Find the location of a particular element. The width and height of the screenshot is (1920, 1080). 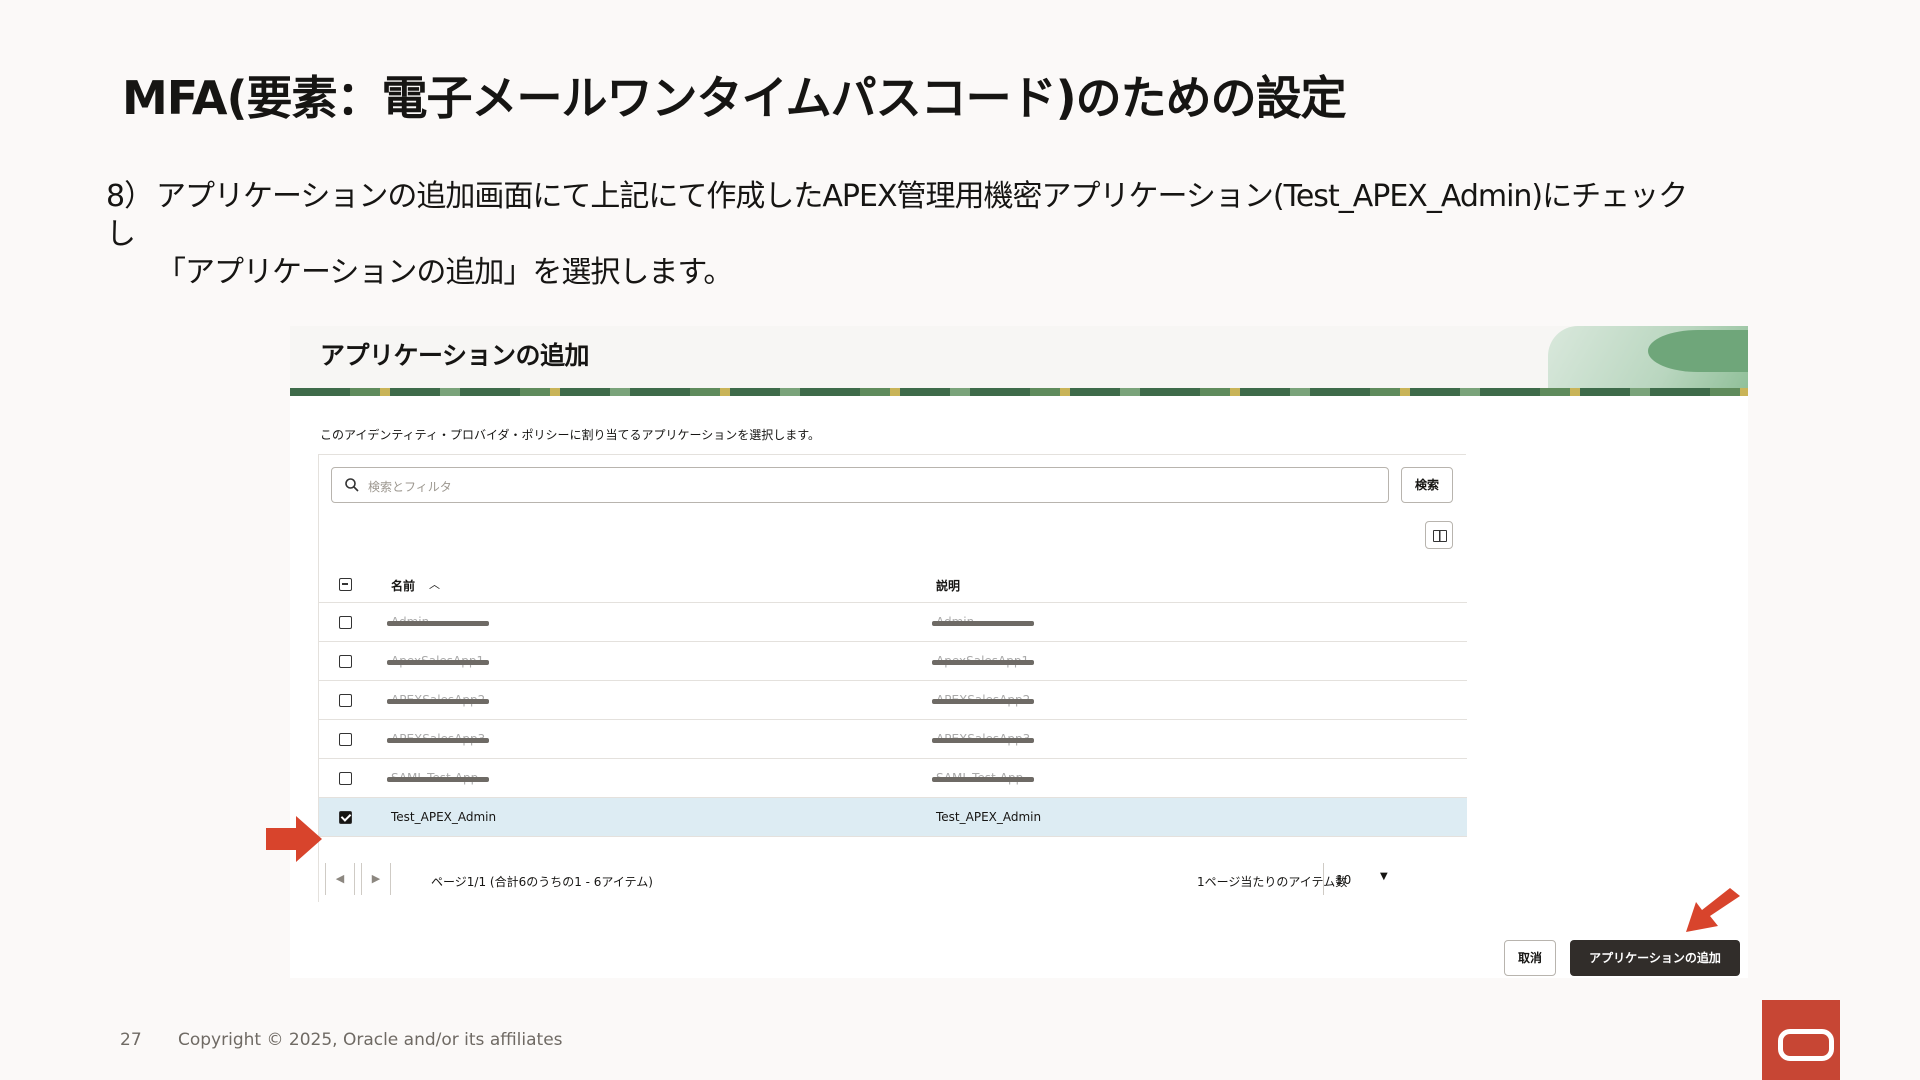

table-header: 名前 ︿ 説明 is located at coordinates (893, 584).